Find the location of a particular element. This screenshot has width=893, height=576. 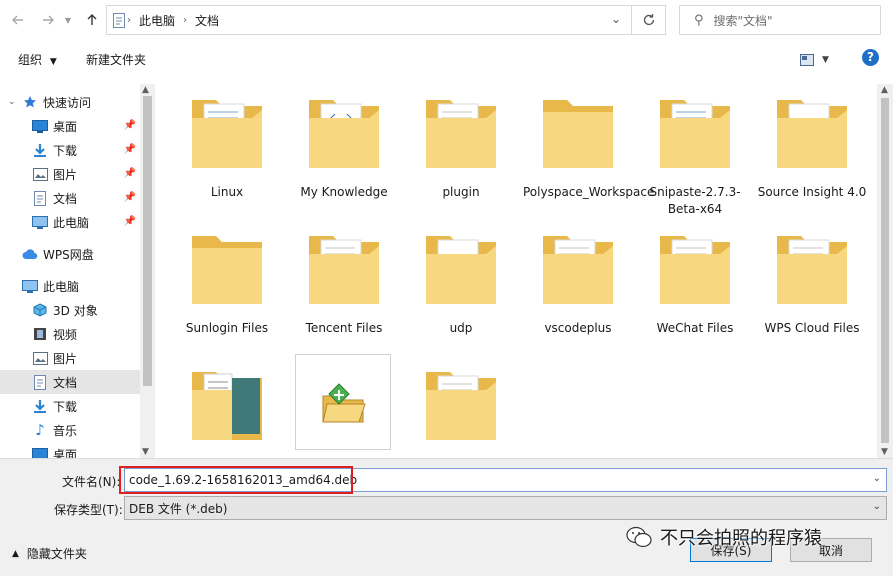

nav-quick-desktop: 桌面 📌 is located at coordinates (70, 126).